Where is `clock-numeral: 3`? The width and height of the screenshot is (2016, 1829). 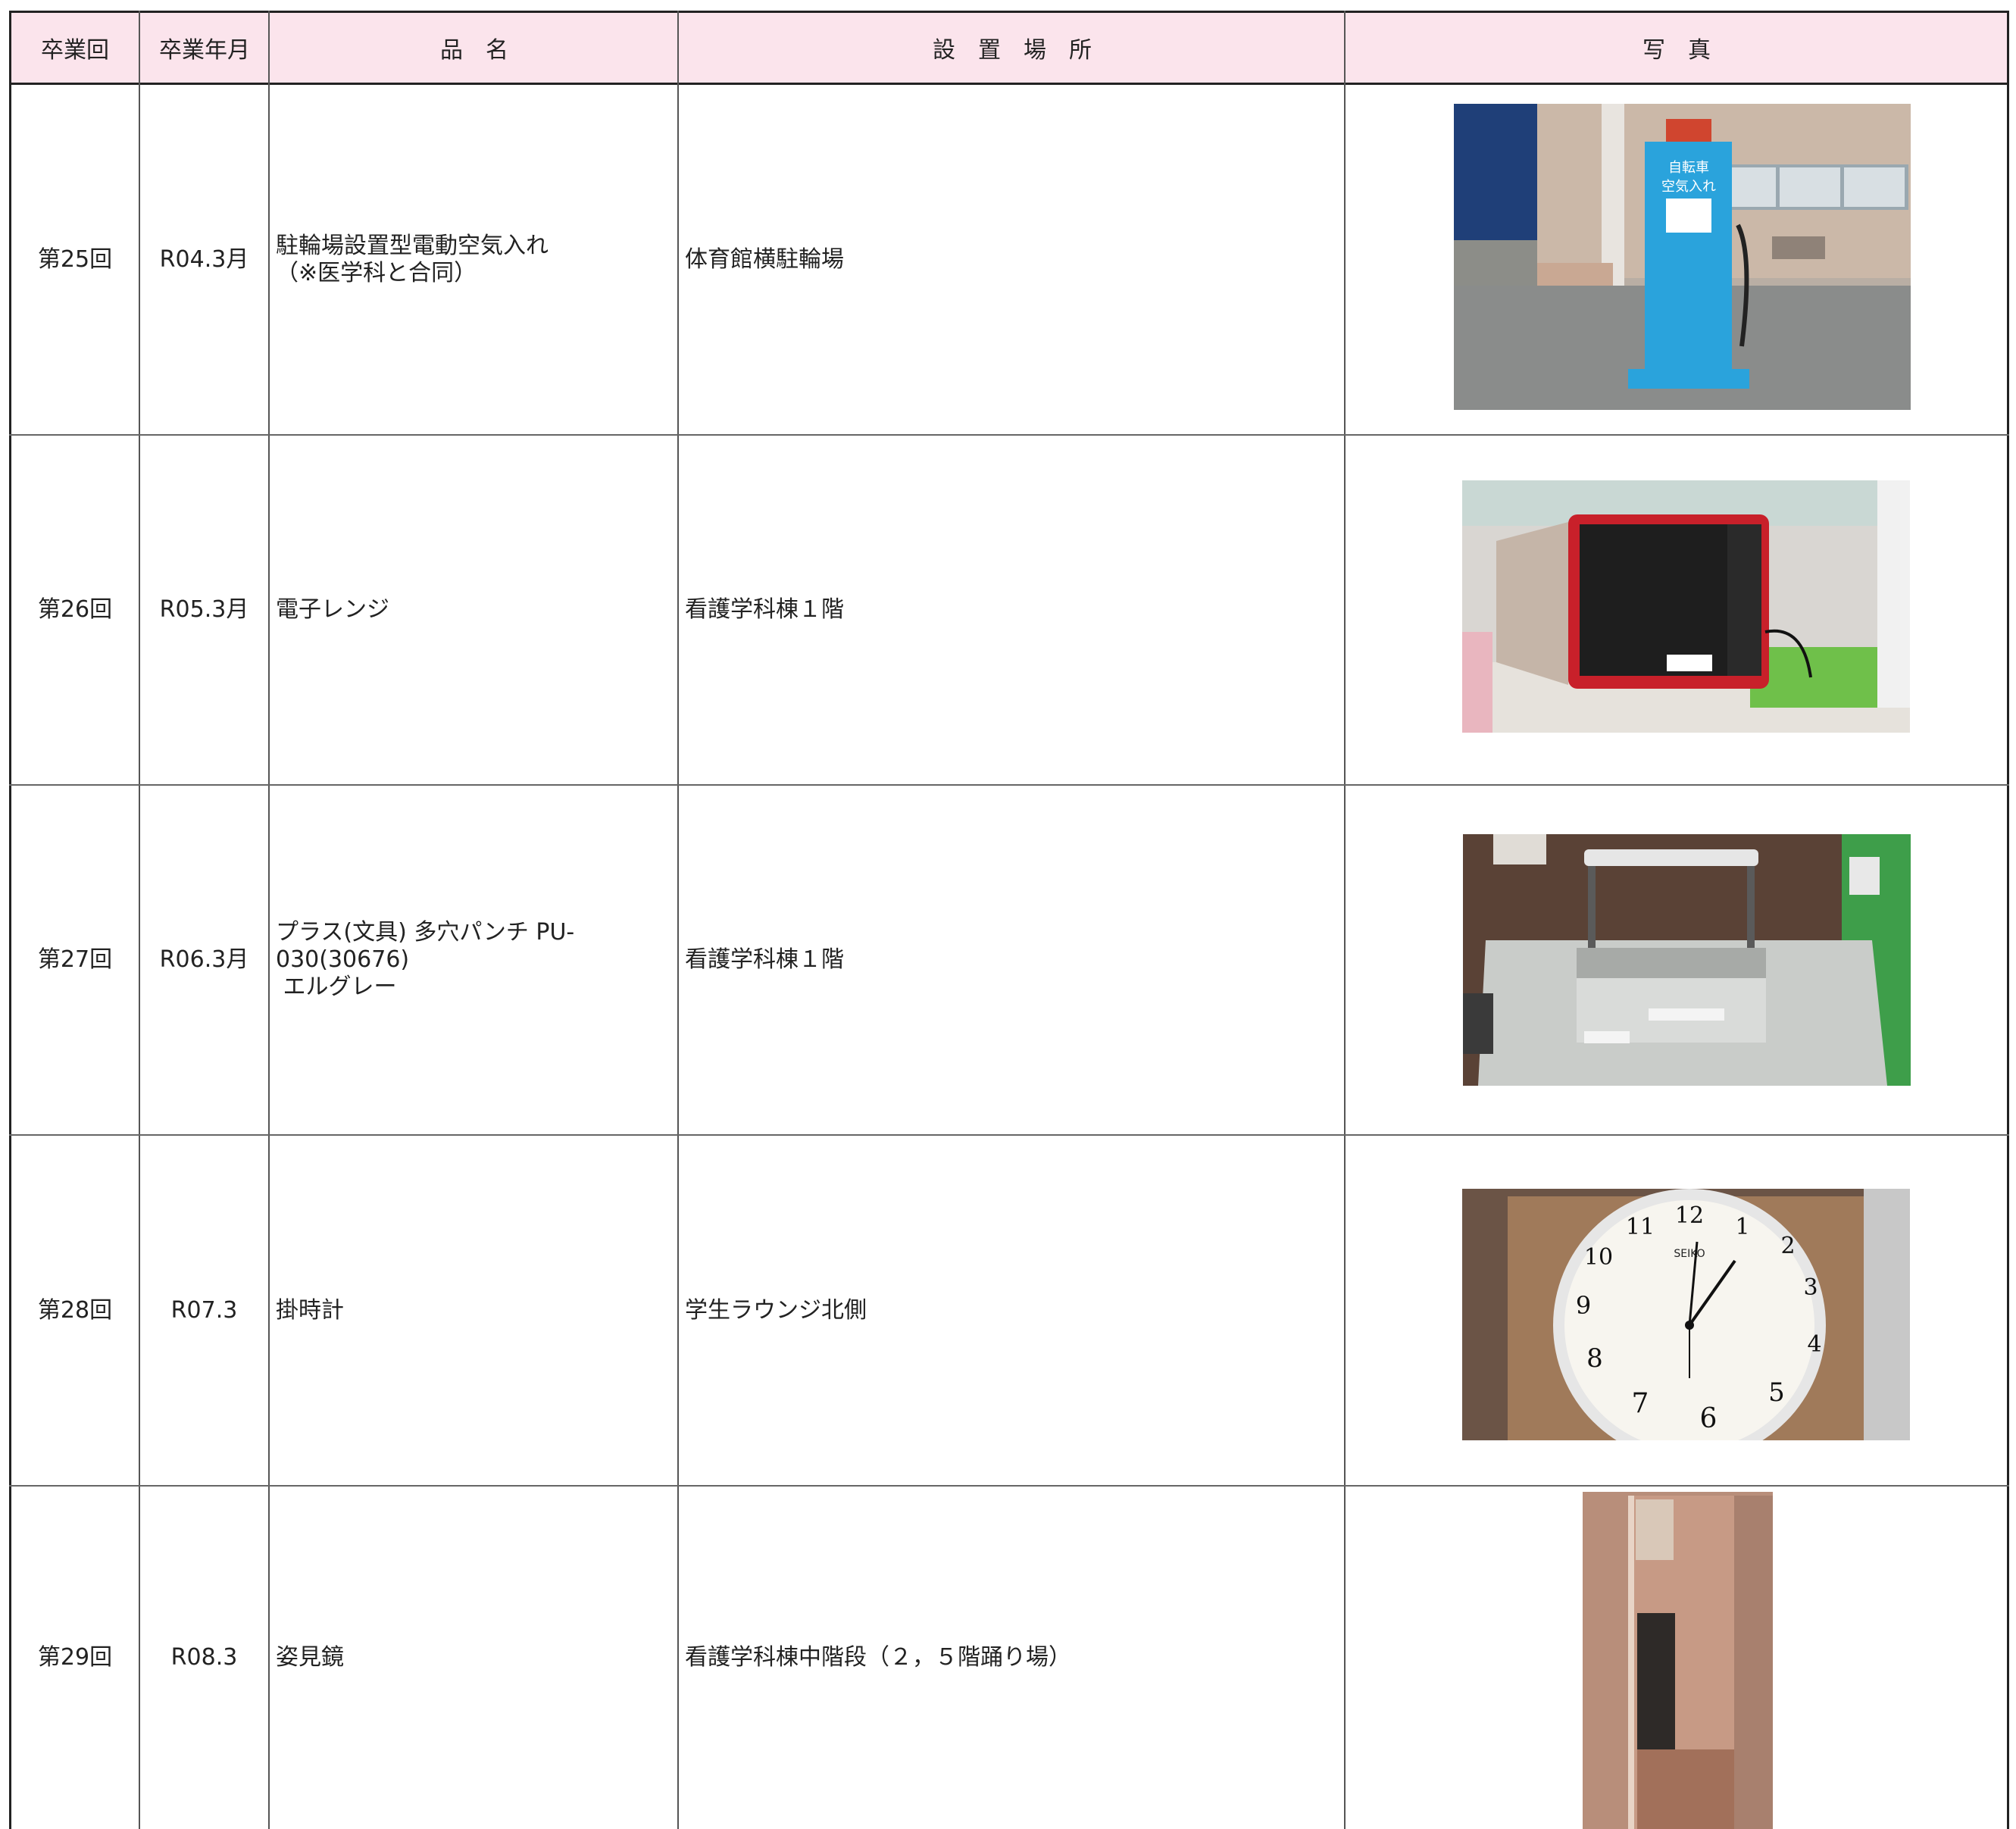
clock-numeral: 3 is located at coordinates (1810, 1287).